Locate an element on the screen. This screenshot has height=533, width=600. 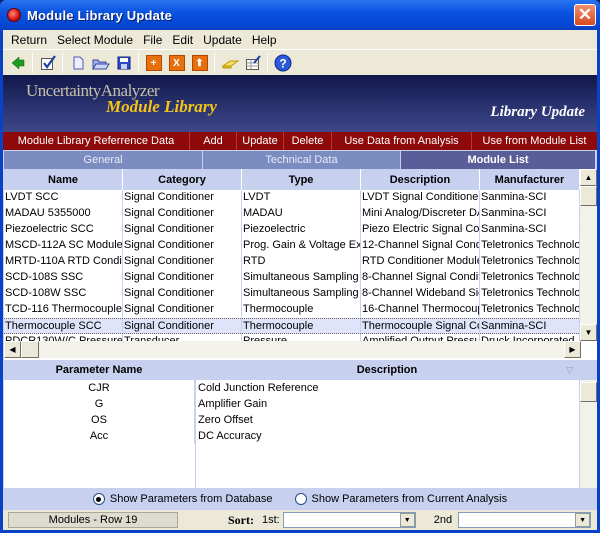
table-cell-name: SCD-108S SSC is located at coordinates (63, 278).